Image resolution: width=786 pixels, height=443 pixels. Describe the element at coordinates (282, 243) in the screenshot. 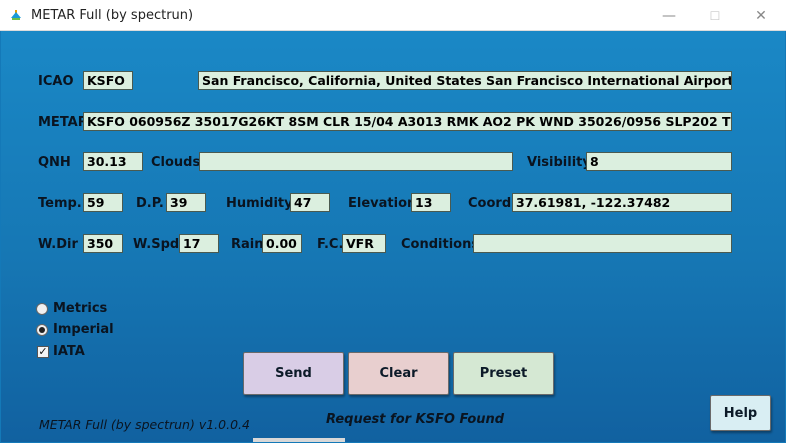

I see `rain-field: 0.00` at that location.